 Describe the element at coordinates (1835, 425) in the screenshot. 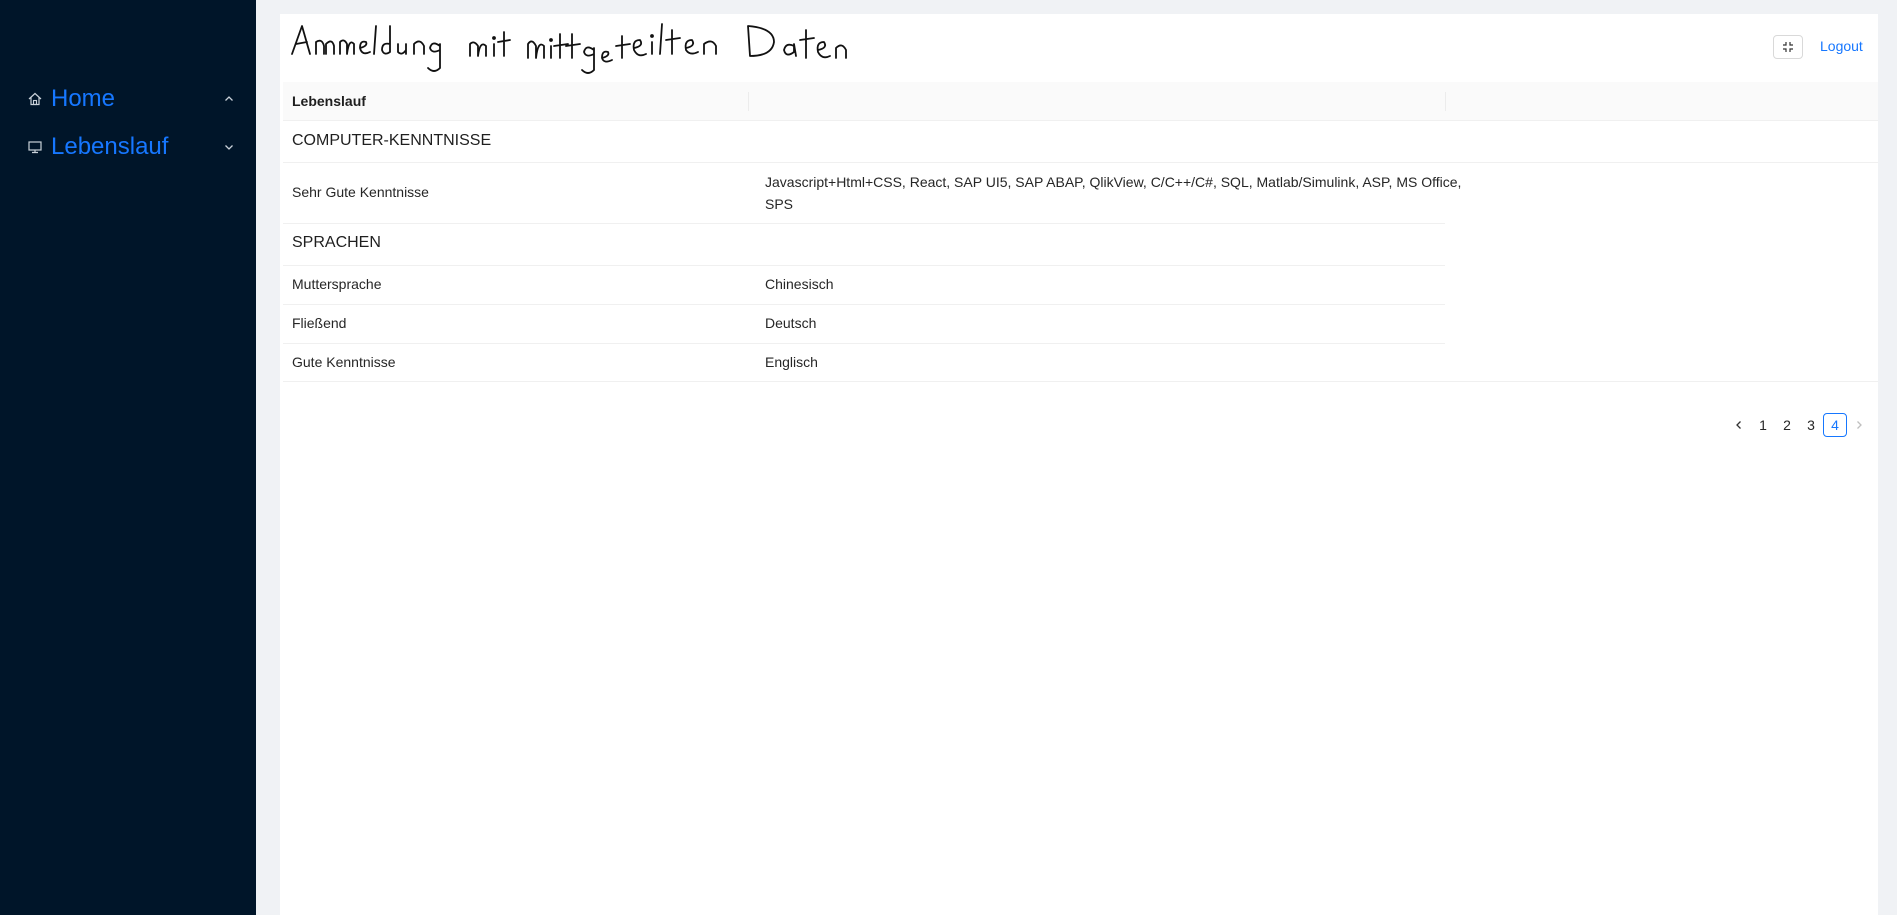

I see `page-4-button: 4` at that location.